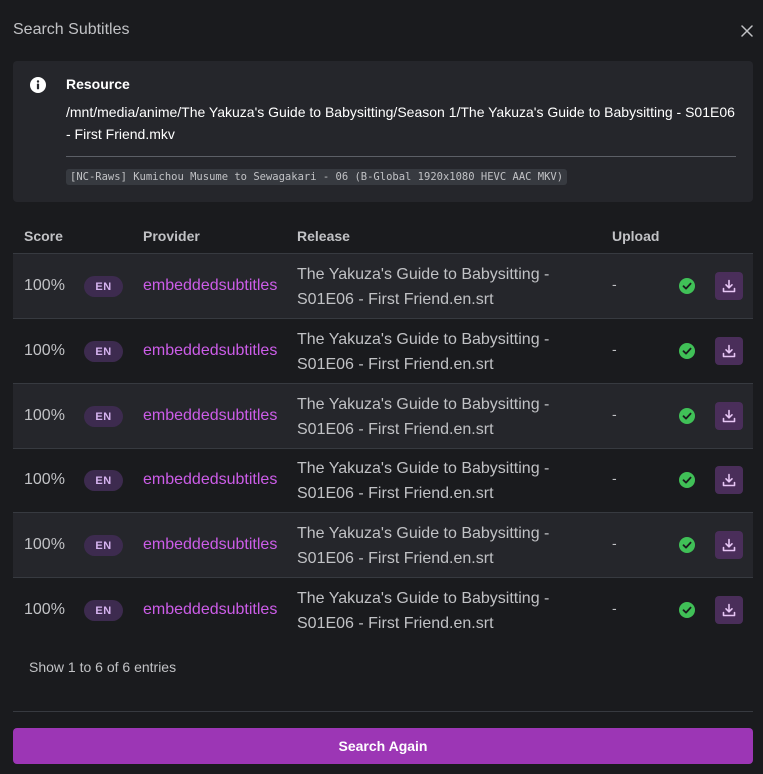 The image size is (763, 774). Describe the element at coordinates (383, 711) in the screenshot. I see `footer-divider` at that location.